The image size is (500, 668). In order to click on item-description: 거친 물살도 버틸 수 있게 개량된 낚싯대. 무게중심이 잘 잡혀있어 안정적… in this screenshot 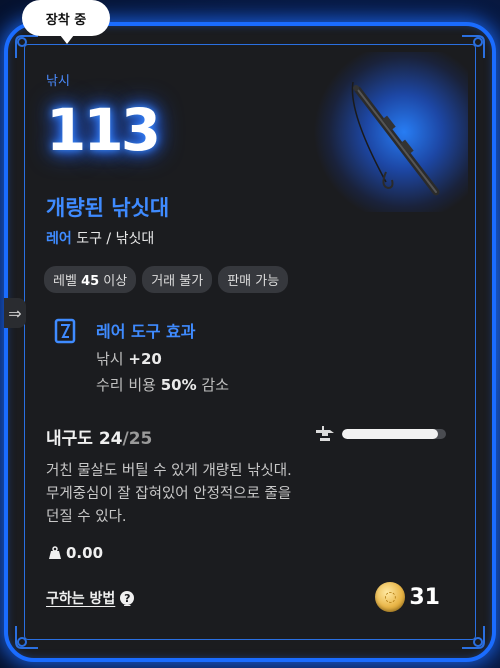, I will do `click(169, 494)`.